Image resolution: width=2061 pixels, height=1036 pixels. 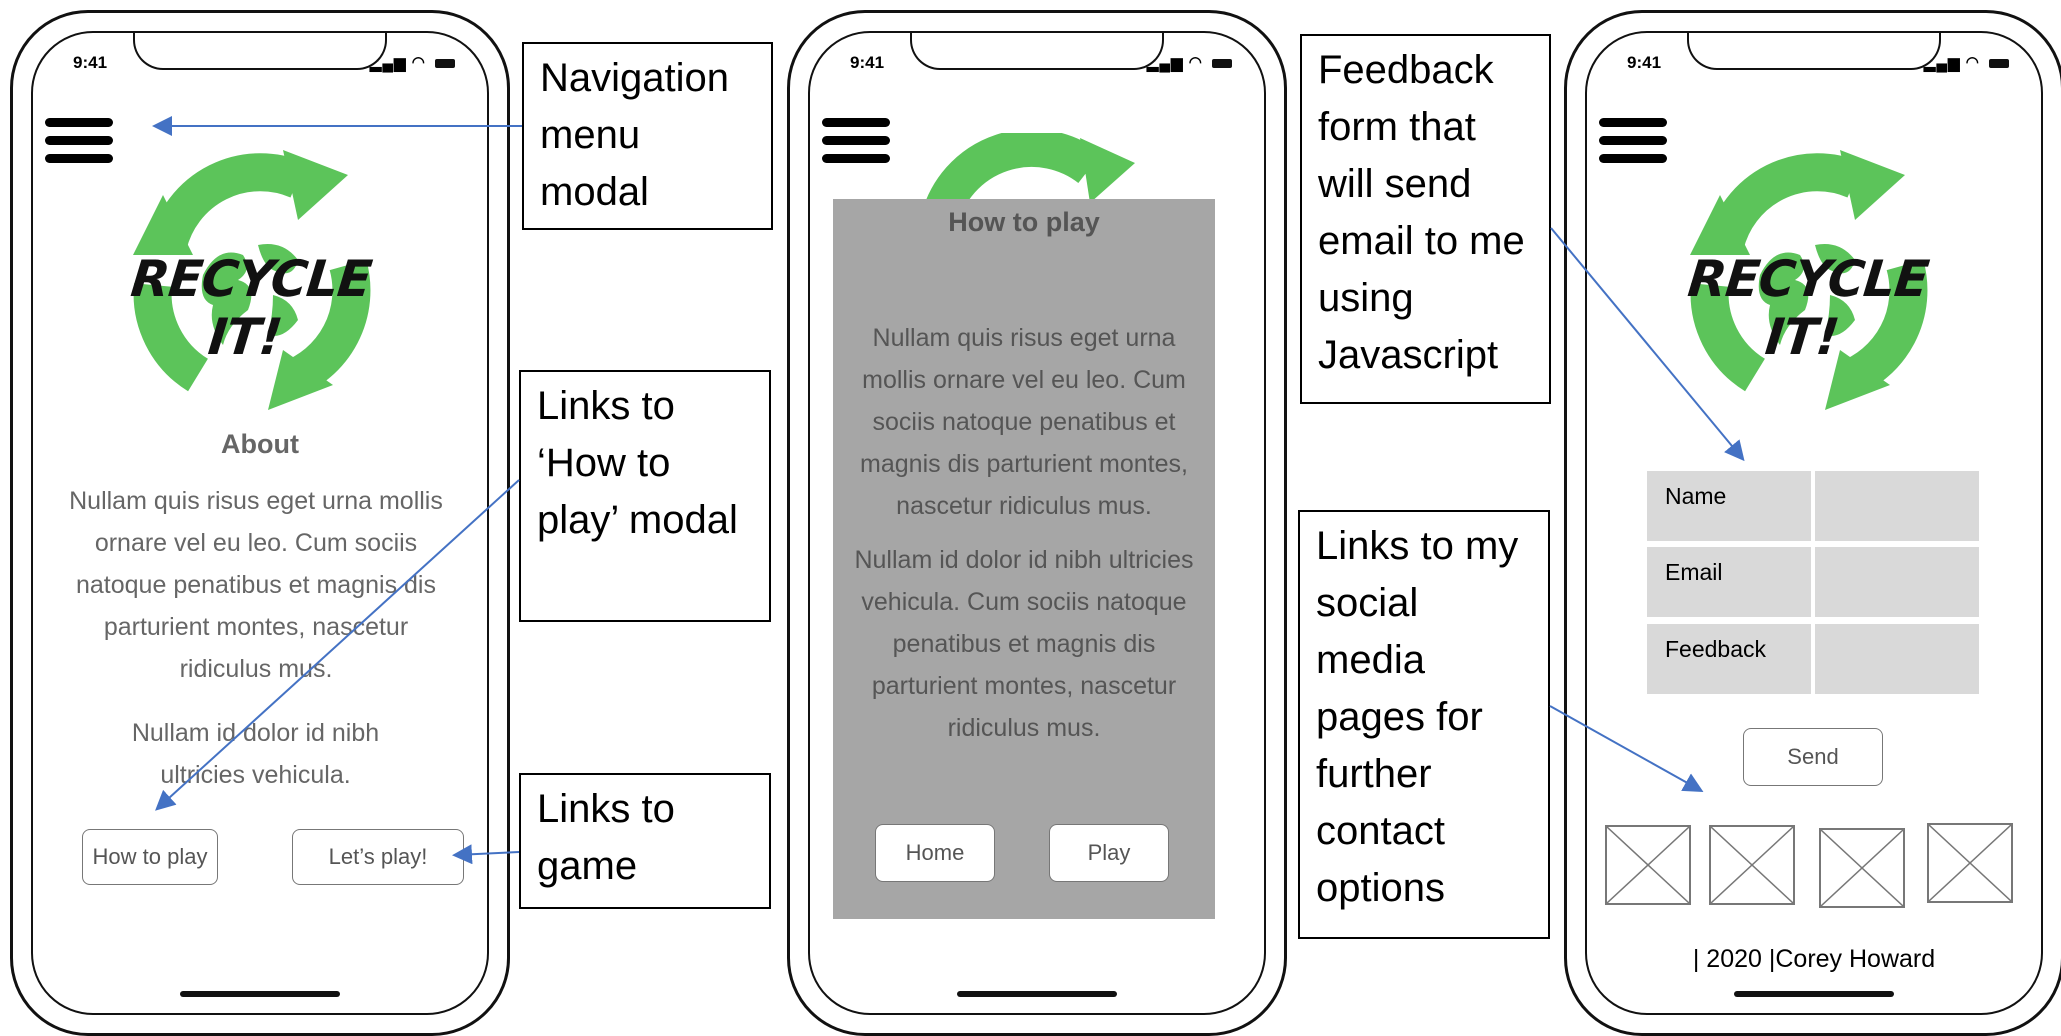 What do you see at coordinates (260, 444) in the screenshot?
I see `about-heading: About` at bounding box center [260, 444].